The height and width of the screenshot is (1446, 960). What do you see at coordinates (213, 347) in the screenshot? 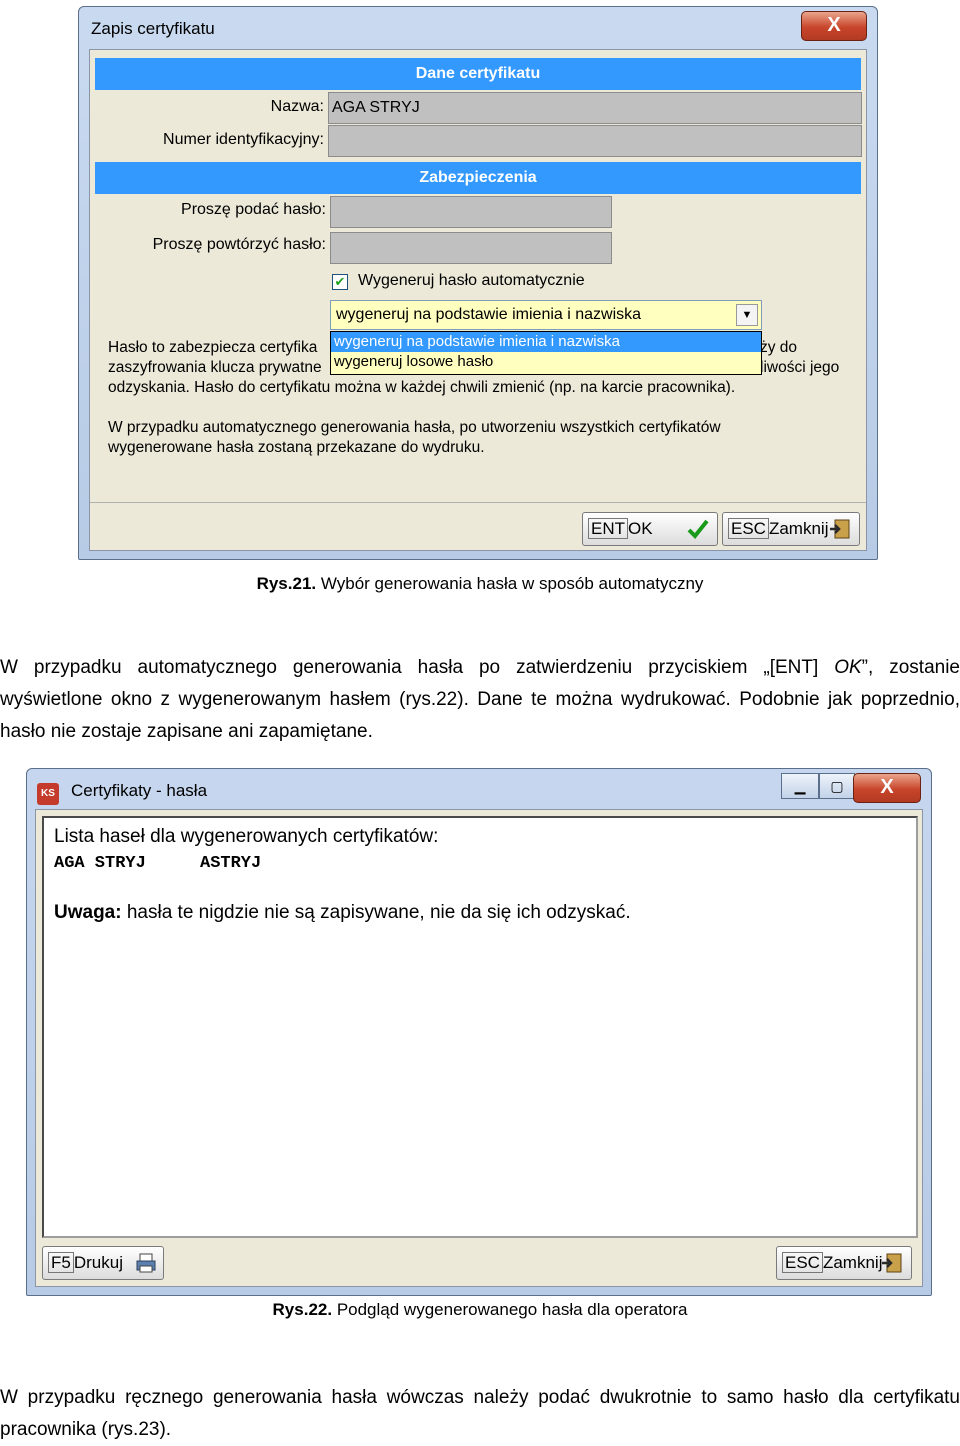
I see `info-line1-left: Hasło to zabezpiecza certyfika` at bounding box center [213, 347].